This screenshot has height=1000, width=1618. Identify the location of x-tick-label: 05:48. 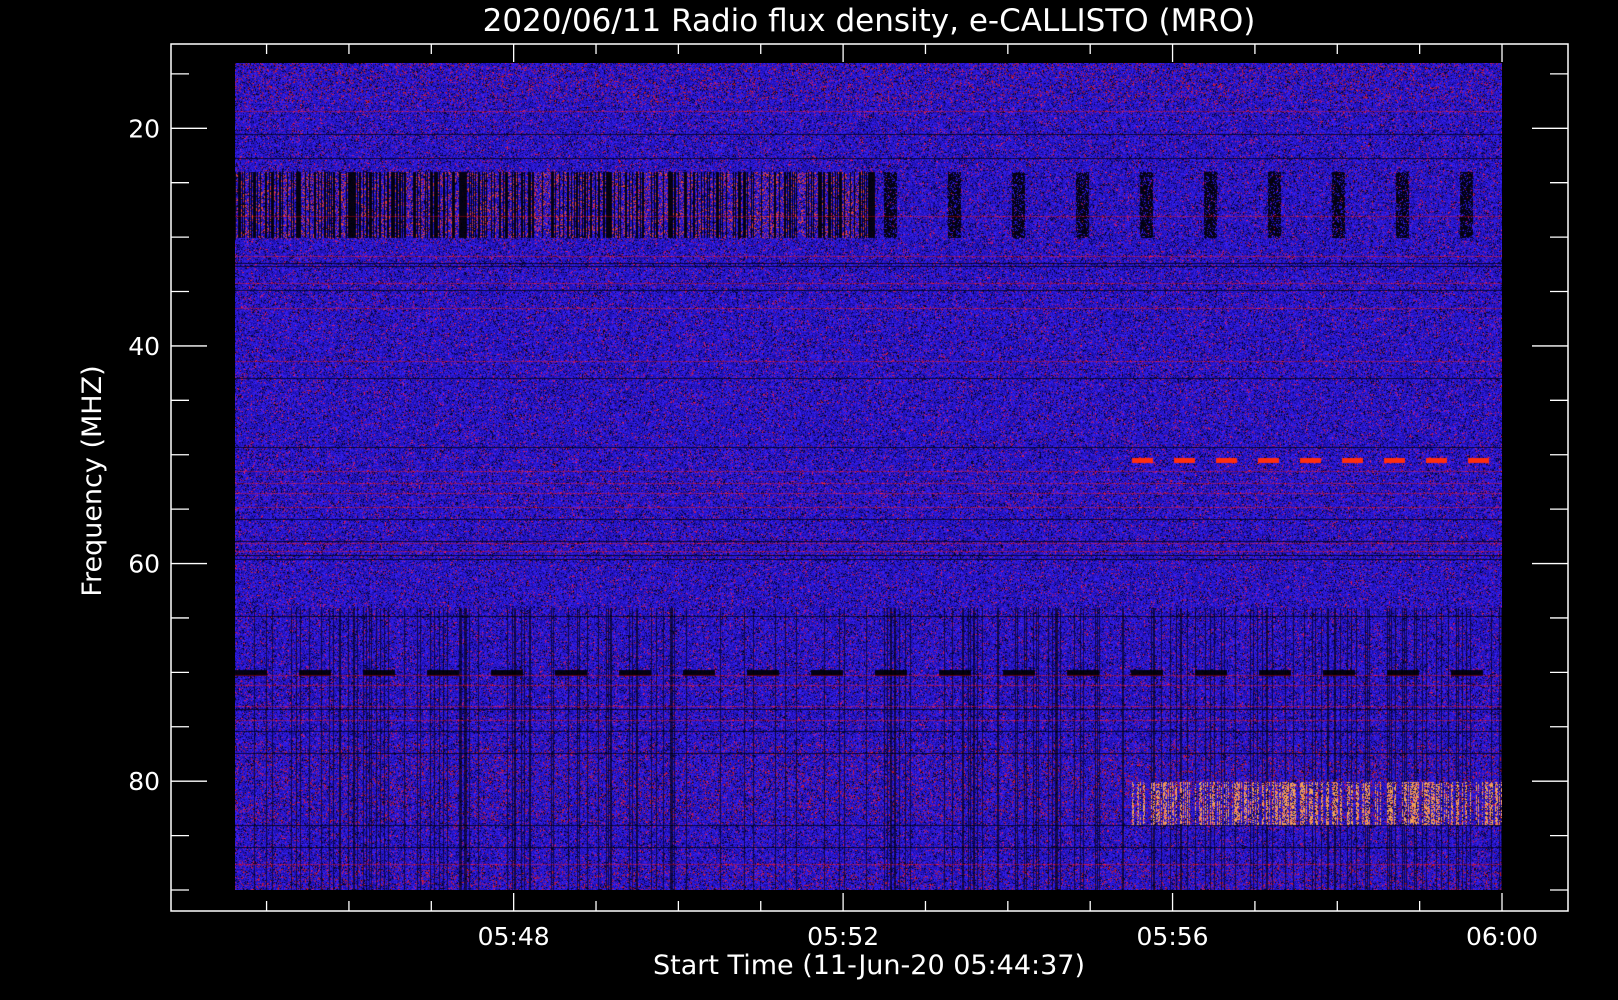
(514, 936).